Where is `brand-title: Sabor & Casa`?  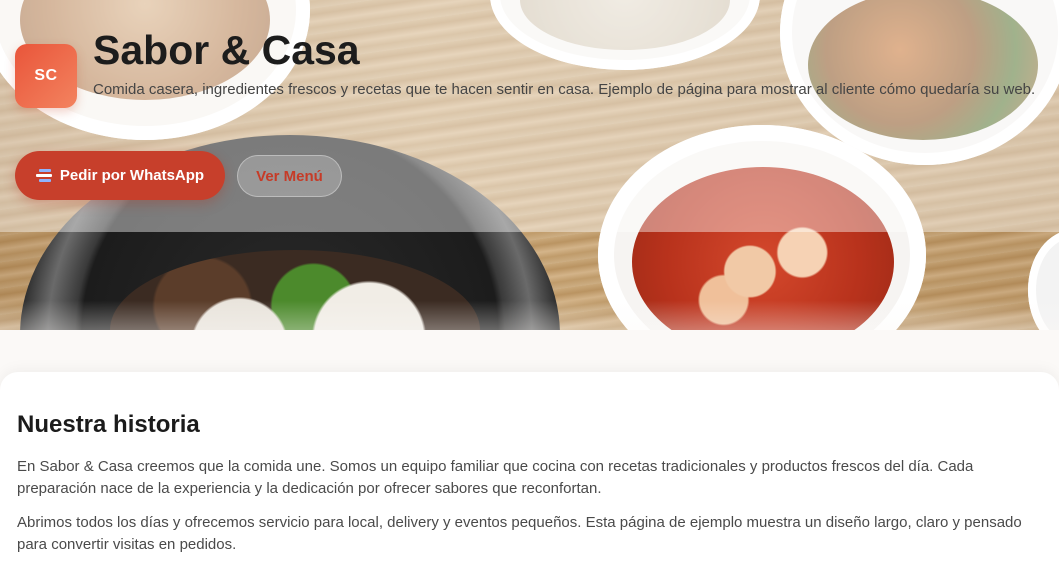
brand-title: Sabor & Casa is located at coordinates (226, 50).